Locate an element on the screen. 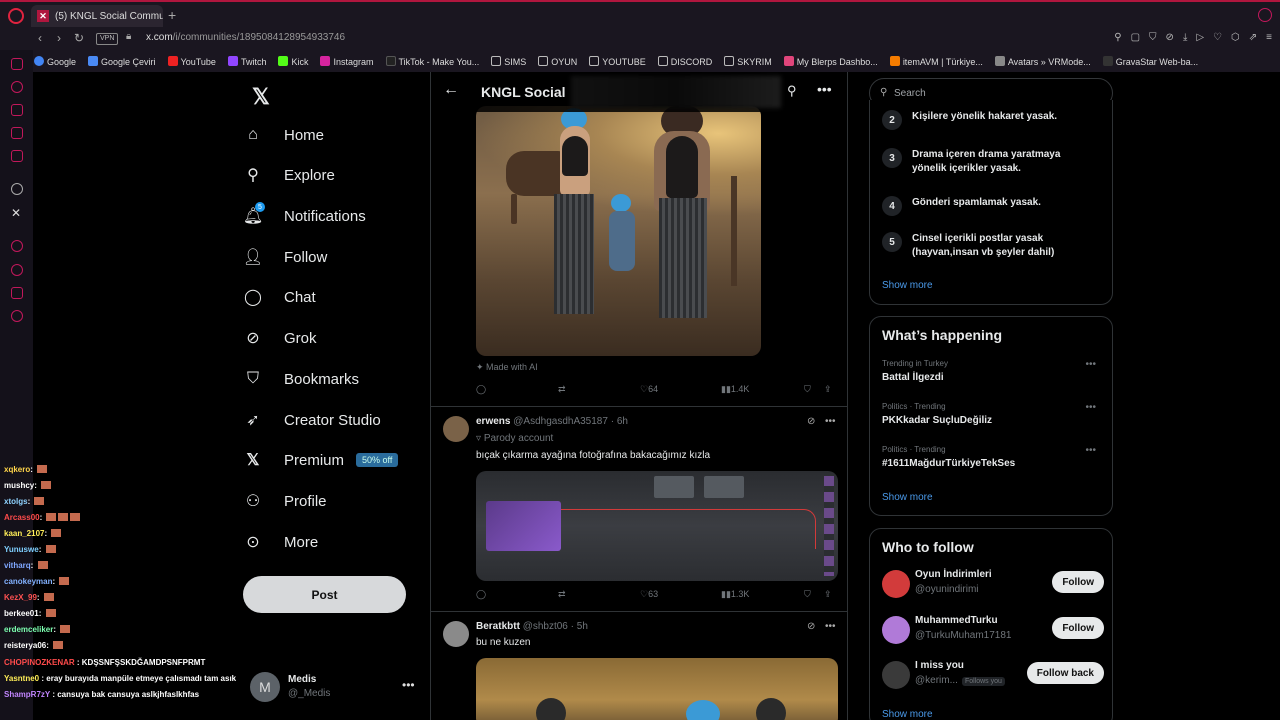 The width and height of the screenshot is (1280, 720). pin-icon: ⚲ is located at coordinates (1117, 37).